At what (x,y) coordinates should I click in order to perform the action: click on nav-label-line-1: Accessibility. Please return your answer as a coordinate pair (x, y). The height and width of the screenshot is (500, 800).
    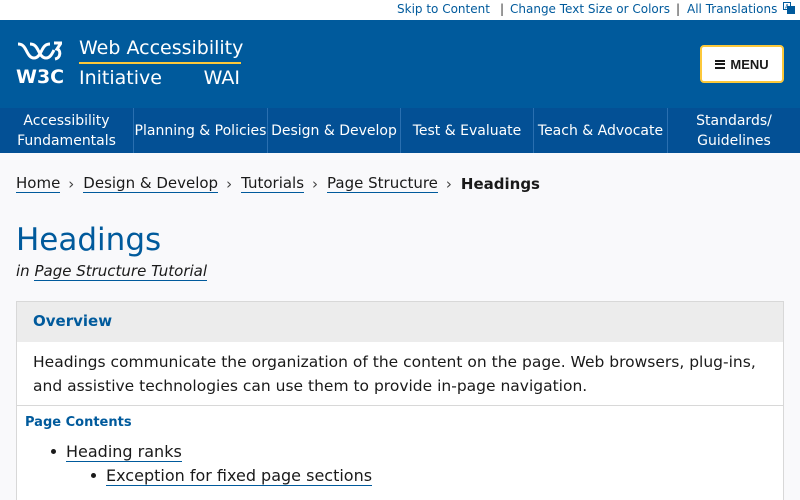
    Looking at the image, I should click on (66, 120).